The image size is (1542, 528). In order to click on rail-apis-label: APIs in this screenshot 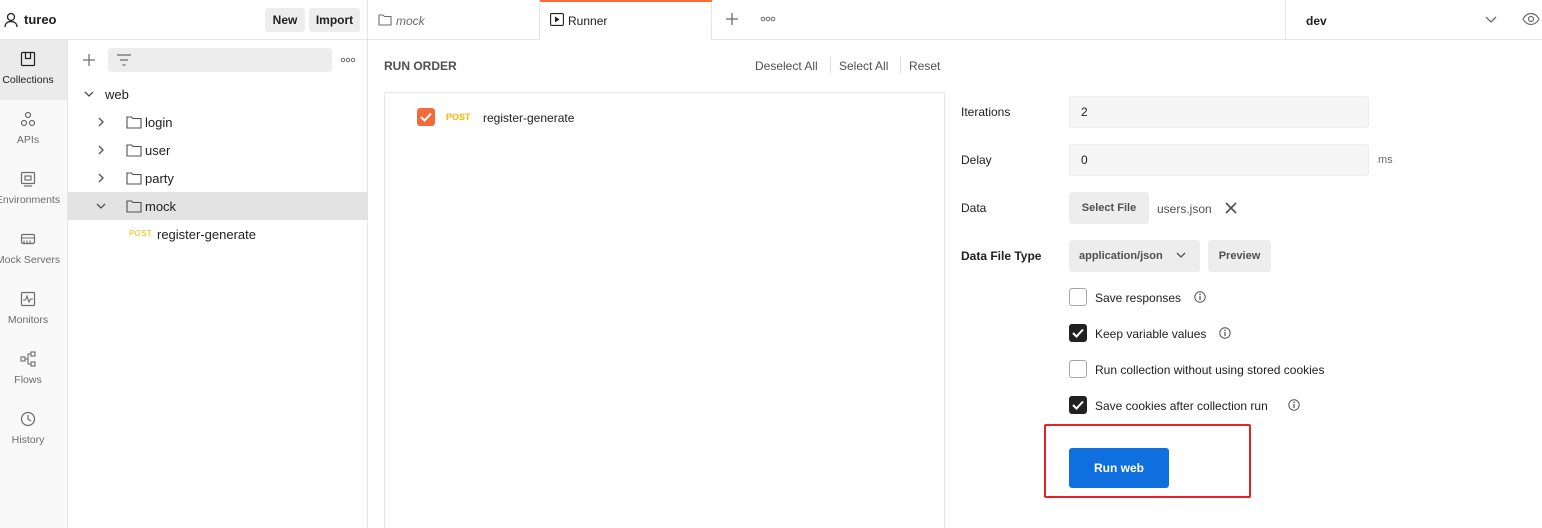, I will do `click(28, 140)`.